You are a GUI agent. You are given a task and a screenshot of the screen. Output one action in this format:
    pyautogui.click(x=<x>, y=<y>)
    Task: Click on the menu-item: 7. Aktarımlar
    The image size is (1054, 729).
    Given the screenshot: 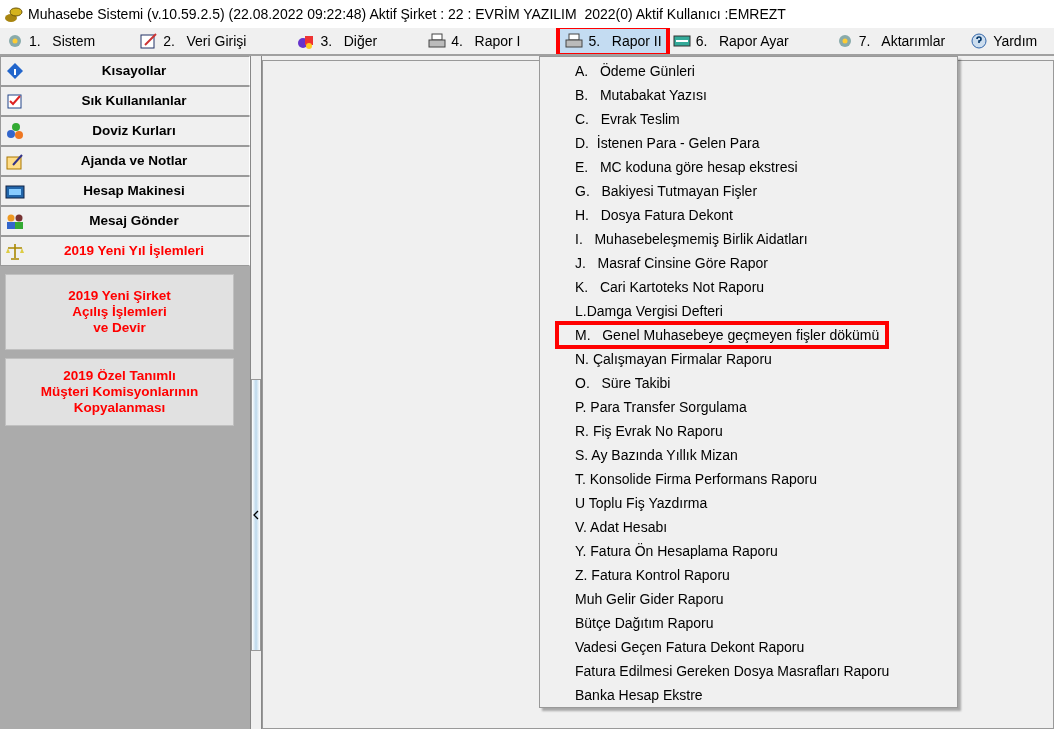 What is the action you would take?
    pyautogui.click(x=890, y=41)
    